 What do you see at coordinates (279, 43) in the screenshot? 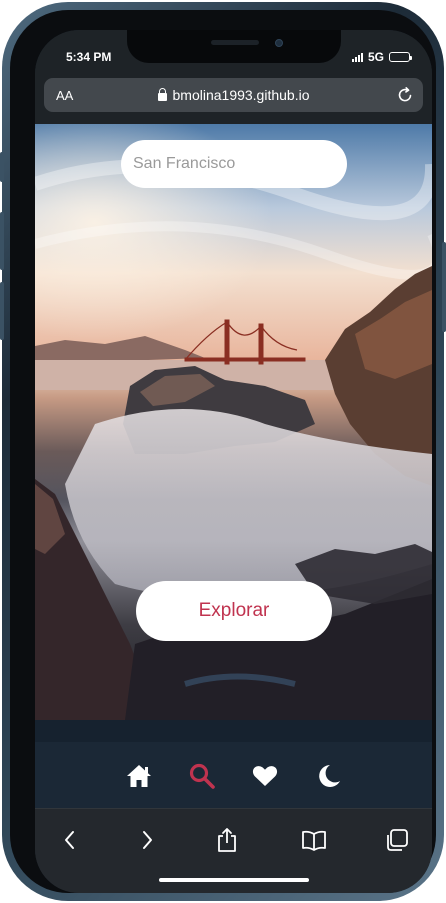
I see `front-camera` at bounding box center [279, 43].